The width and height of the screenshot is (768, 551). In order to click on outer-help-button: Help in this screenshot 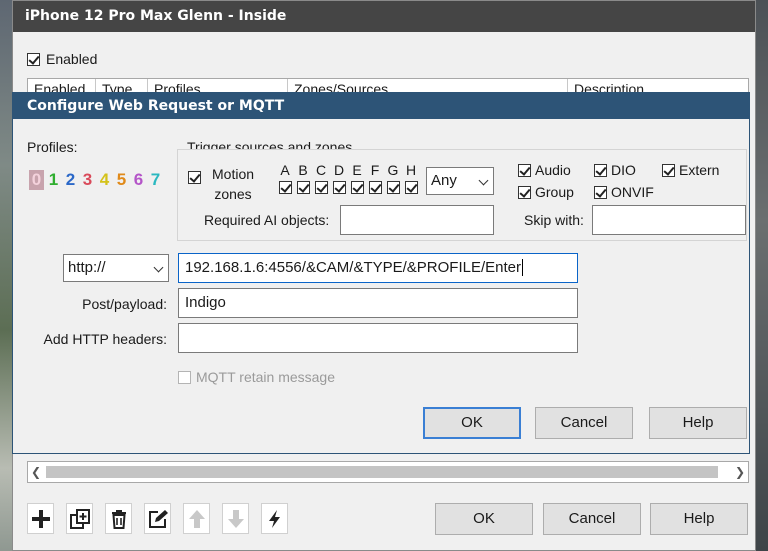, I will do `click(699, 519)`.